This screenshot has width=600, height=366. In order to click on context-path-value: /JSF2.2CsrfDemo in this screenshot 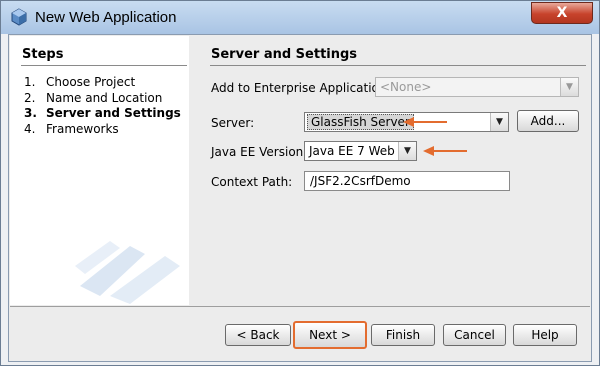, I will do `click(360, 181)`.